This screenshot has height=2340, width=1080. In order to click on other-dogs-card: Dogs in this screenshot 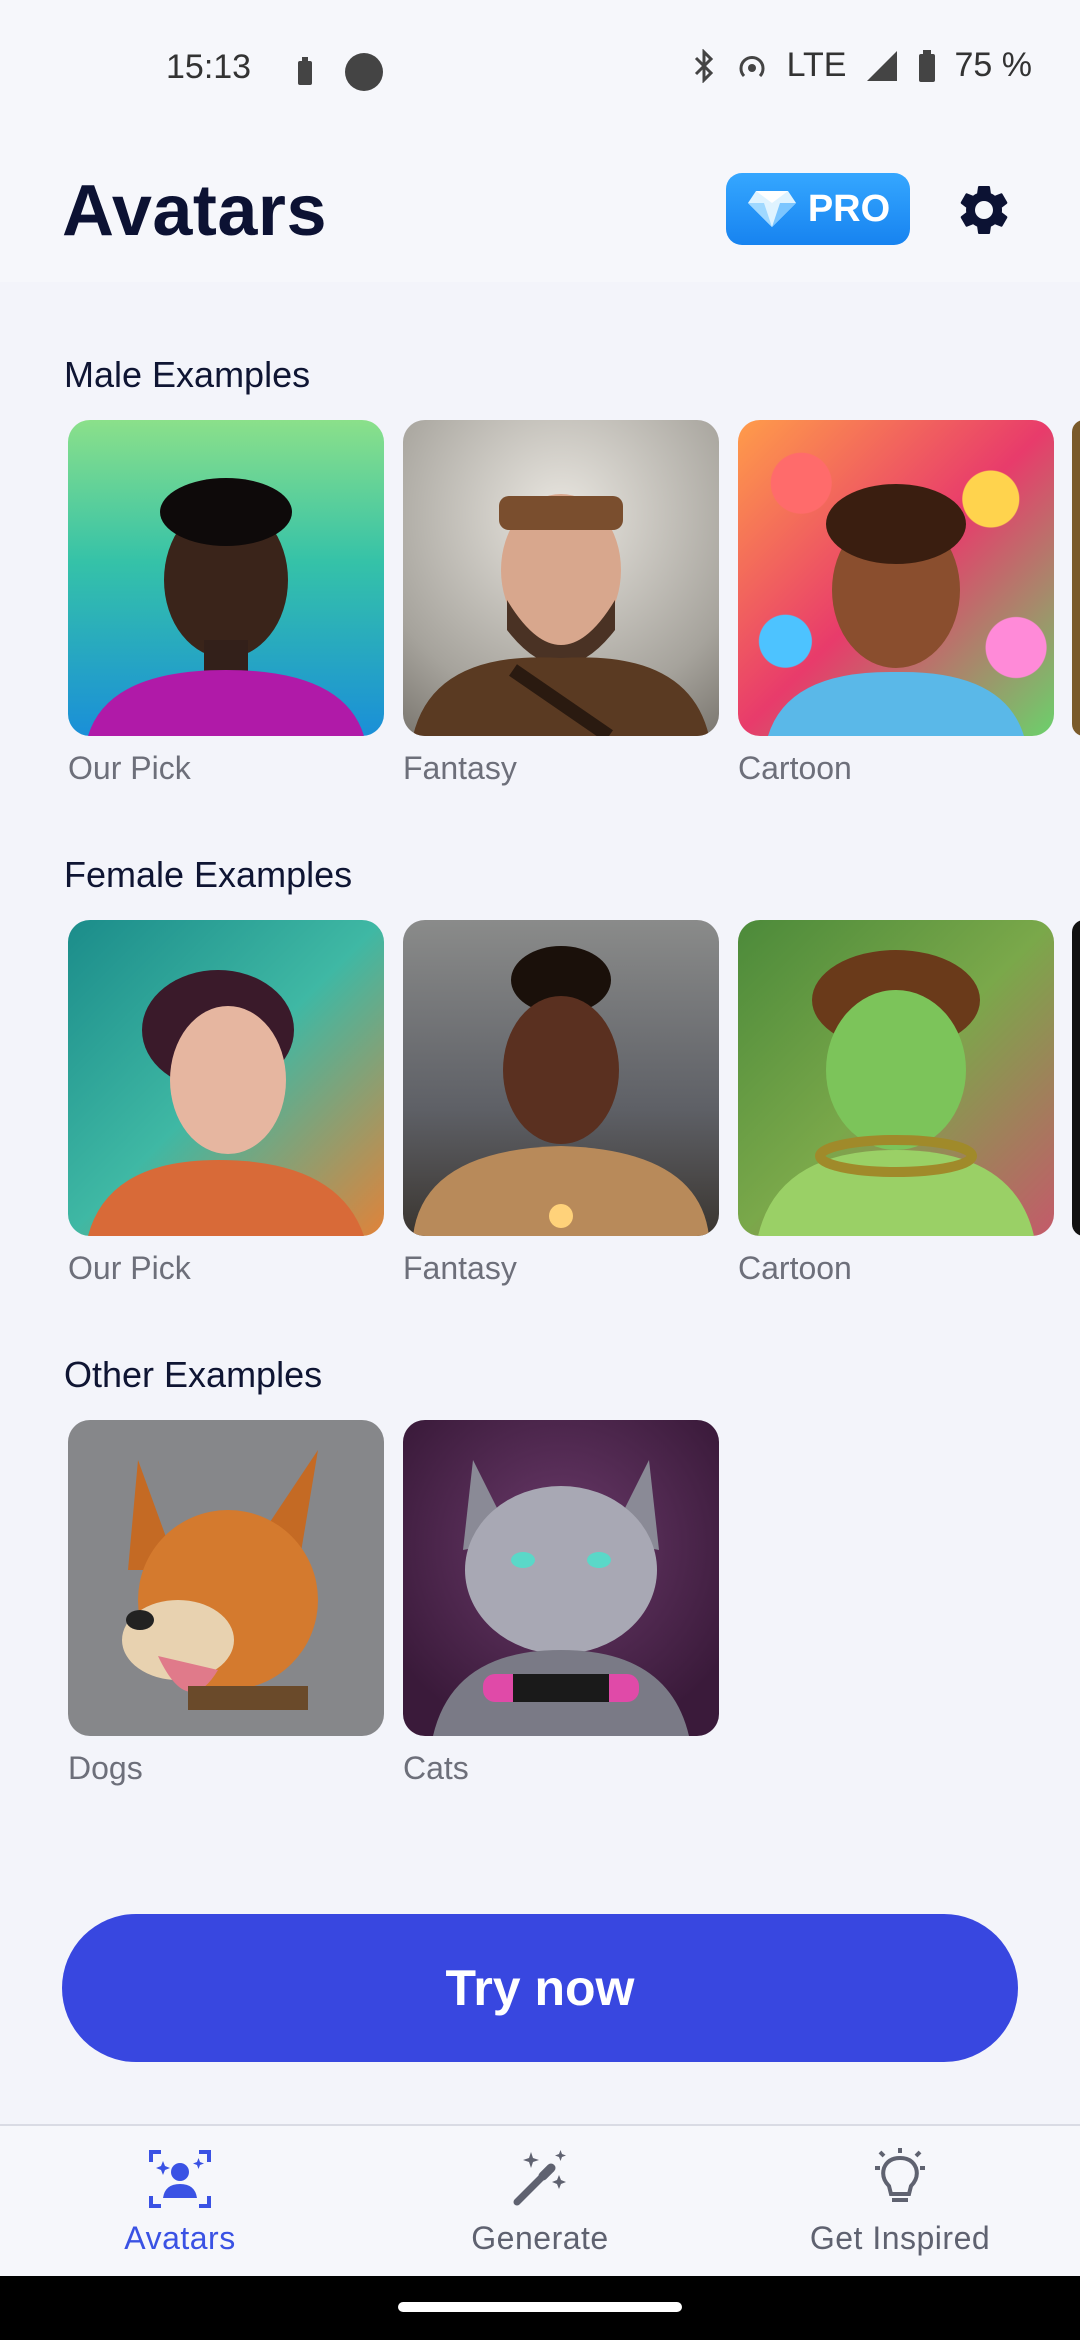, I will do `click(226, 1603)`.